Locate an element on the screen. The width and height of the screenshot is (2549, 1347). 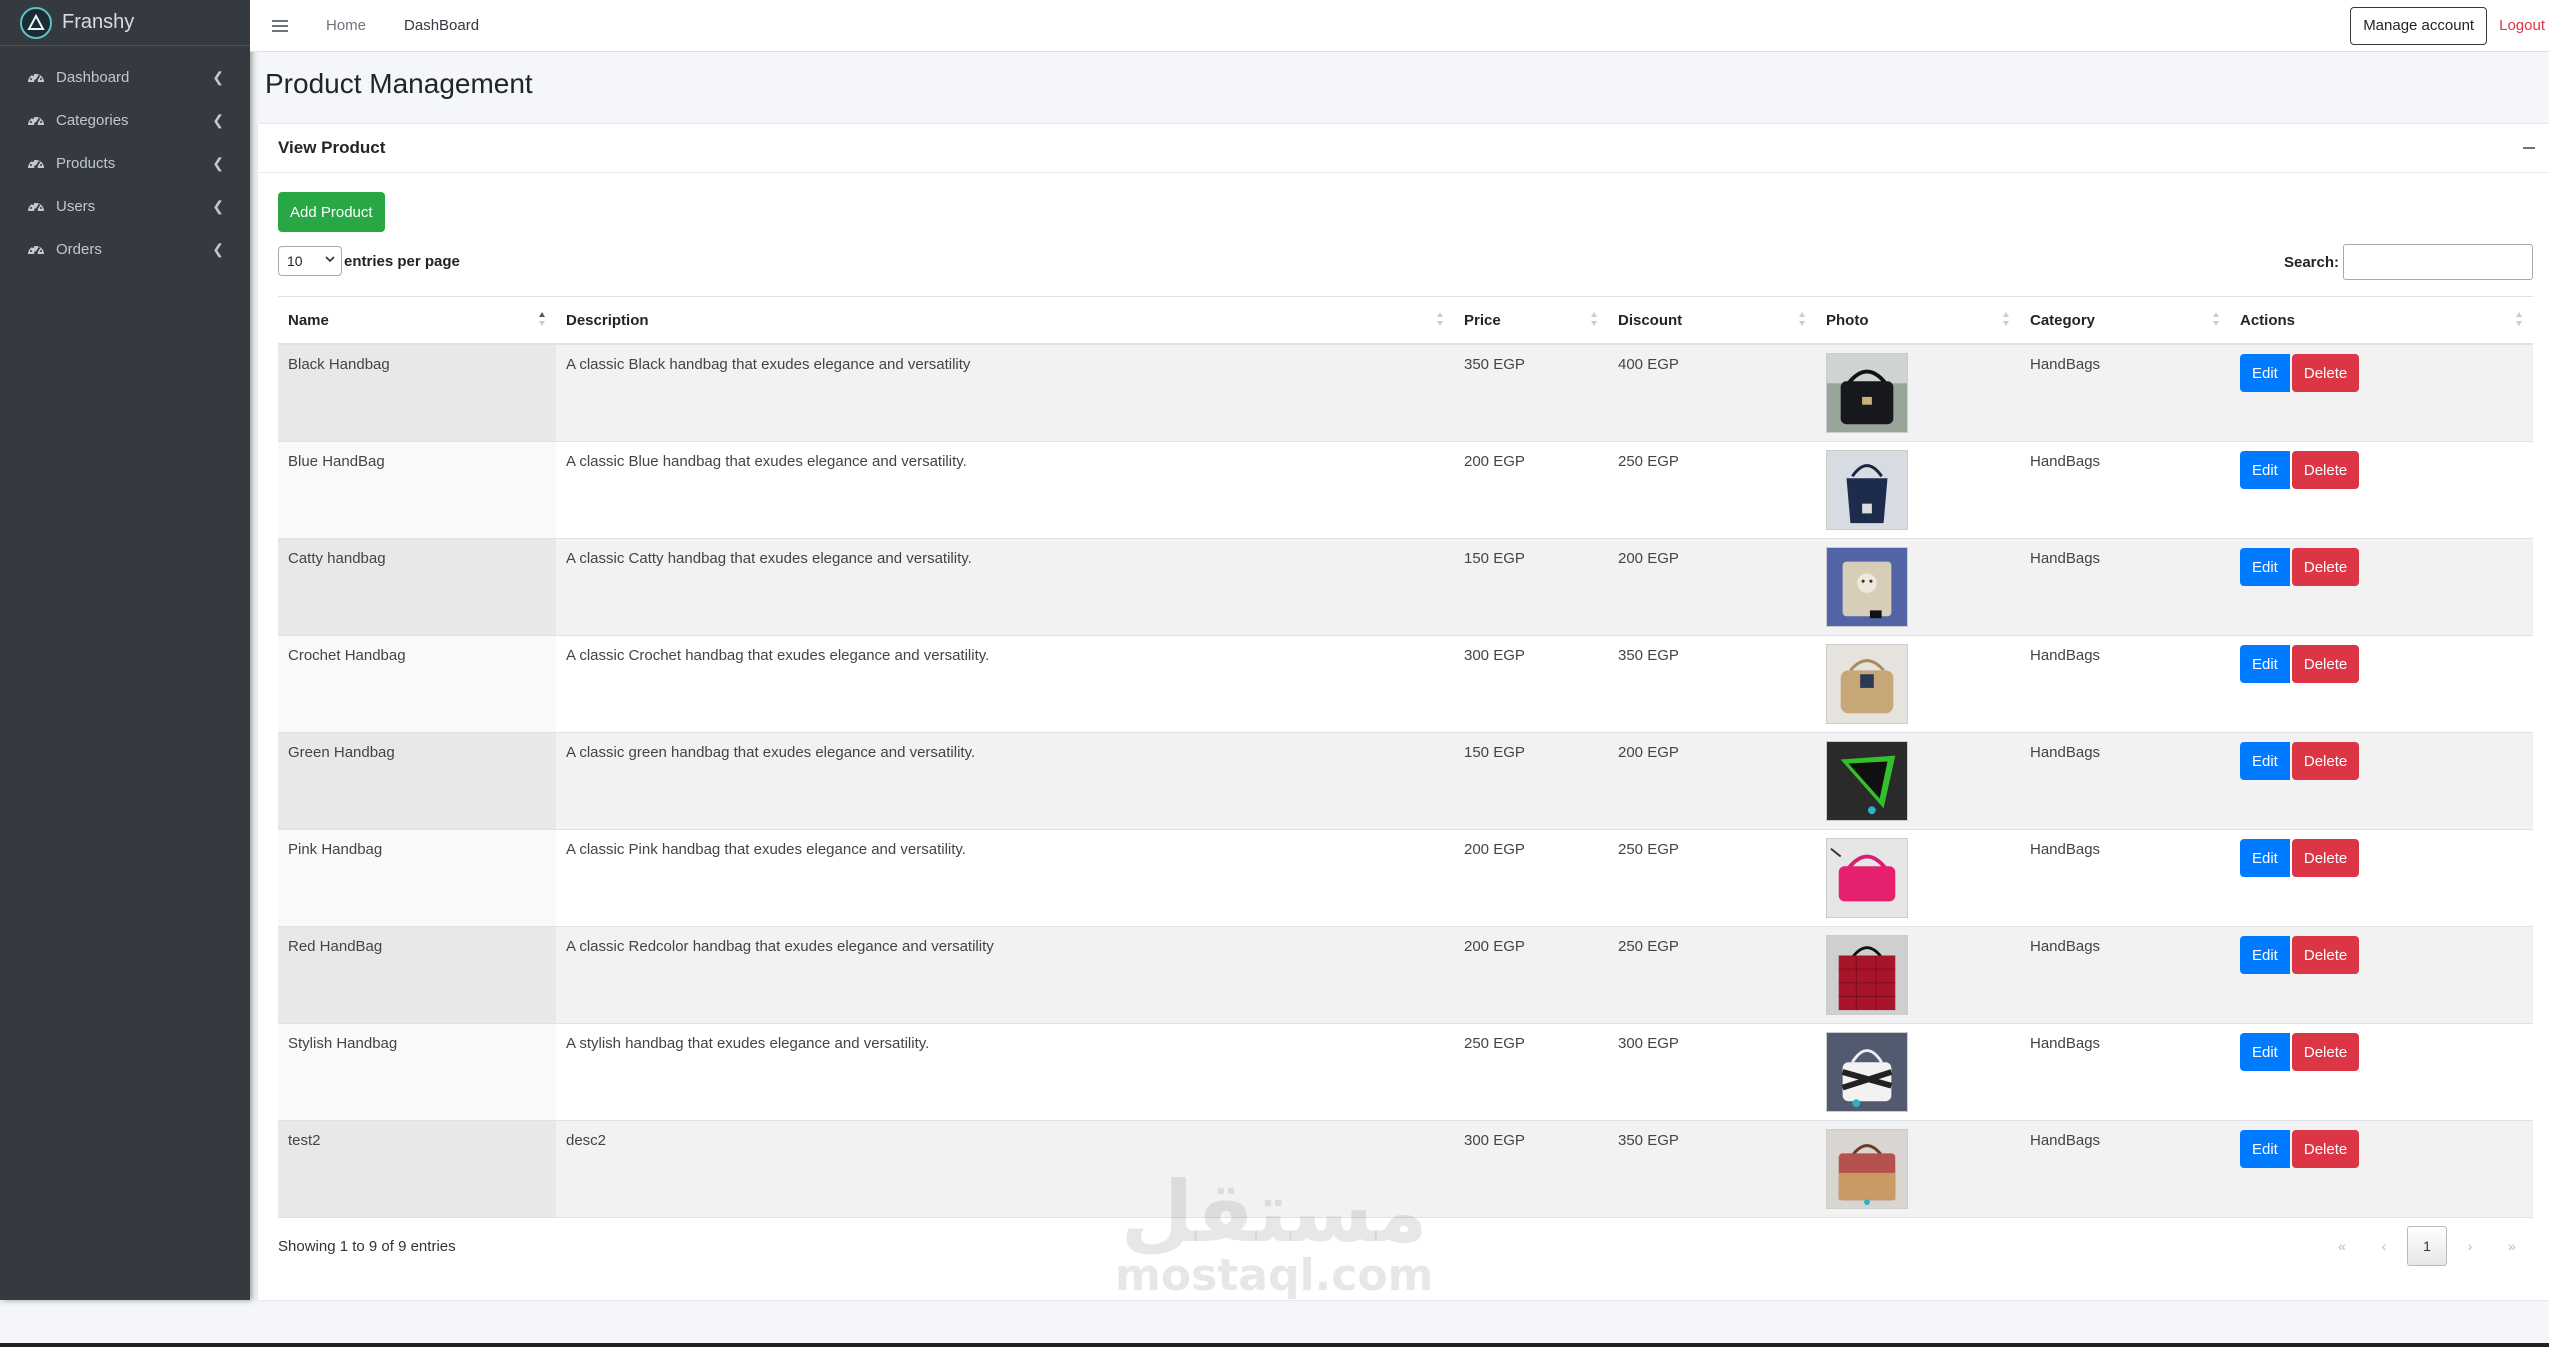
nav-link-dashboard: DashBoard is located at coordinates (441, 25).